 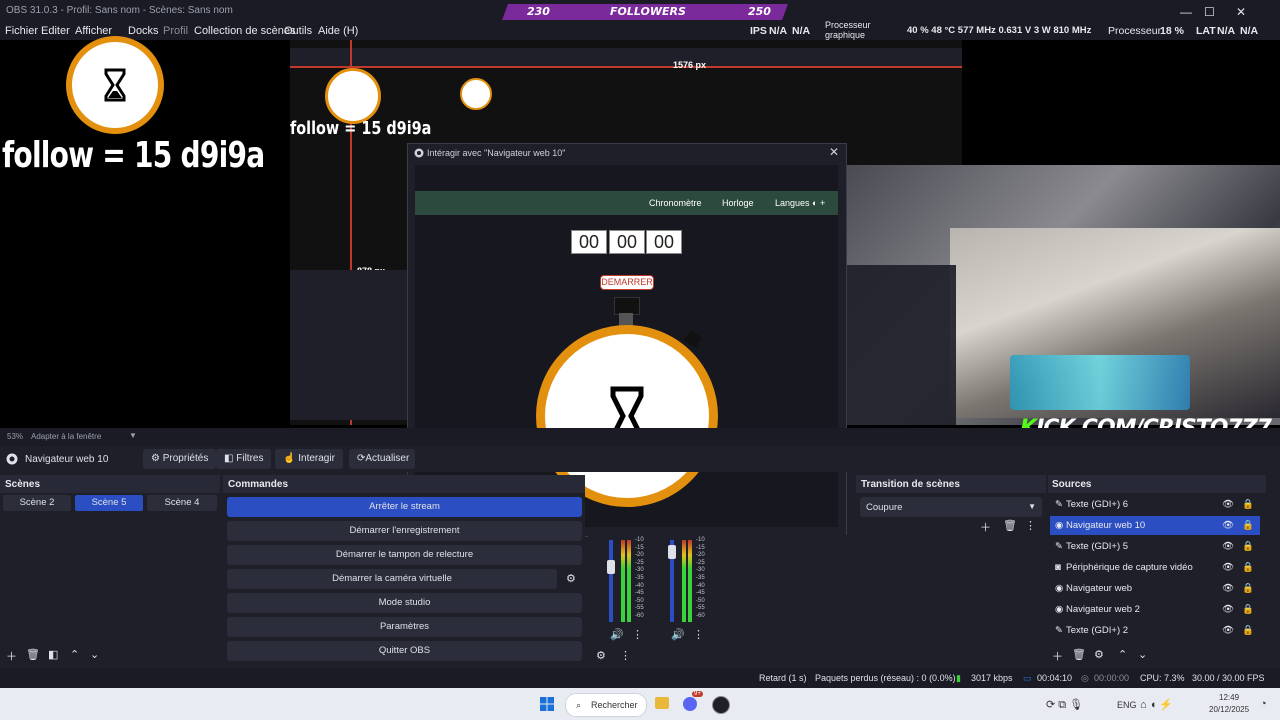 What do you see at coordinates (175, 31) in the screenshot?
I see `menu-profil: Profil` at bounding box center [175, 31].